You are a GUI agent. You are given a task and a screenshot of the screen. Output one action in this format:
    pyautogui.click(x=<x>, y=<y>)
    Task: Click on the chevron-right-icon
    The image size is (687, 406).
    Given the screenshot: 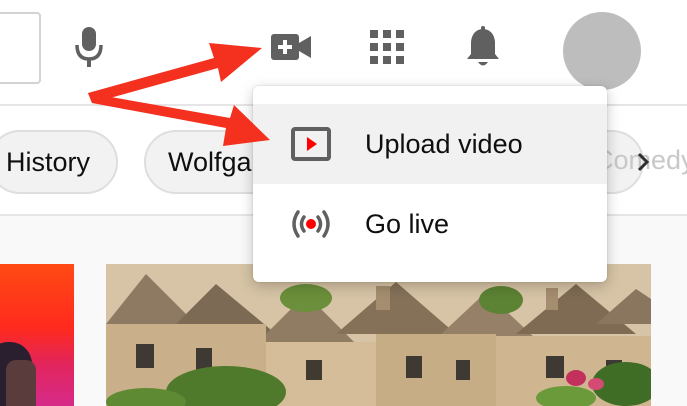 What is the action you would take?
    pyautogui.click(x=643, y=162)
    